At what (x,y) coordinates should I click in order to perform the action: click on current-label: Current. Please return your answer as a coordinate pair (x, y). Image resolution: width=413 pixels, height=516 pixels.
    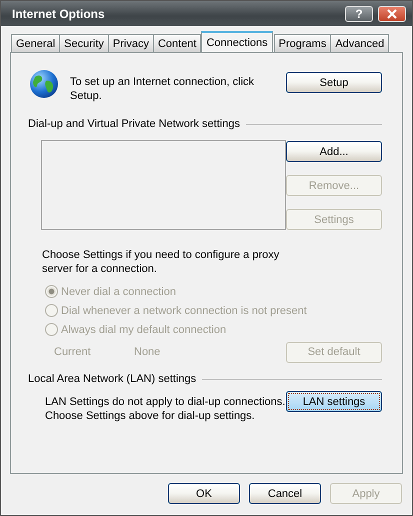
    Looking at the image, I should click on (73, 352).